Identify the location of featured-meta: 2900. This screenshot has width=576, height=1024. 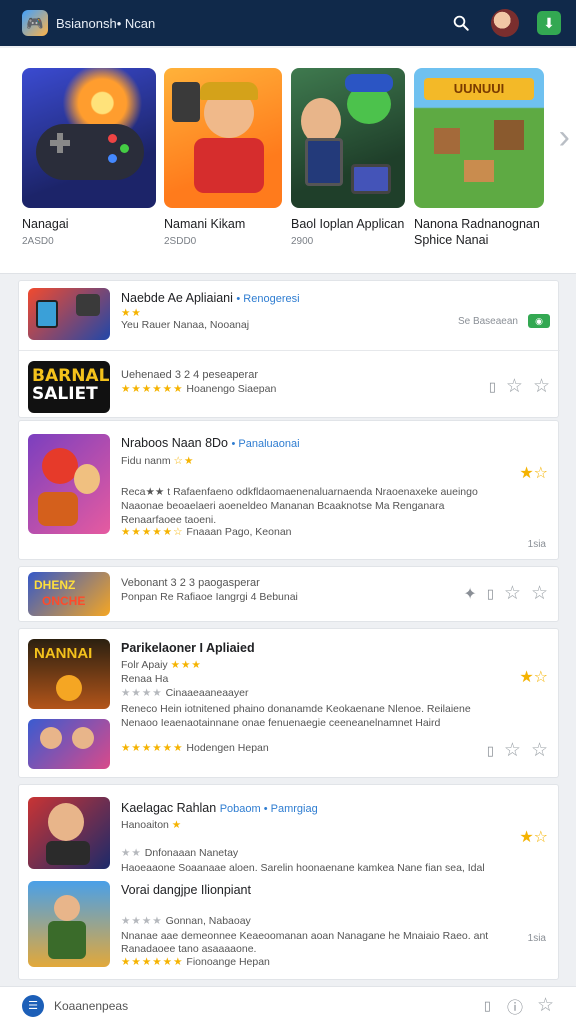
(302, 241).